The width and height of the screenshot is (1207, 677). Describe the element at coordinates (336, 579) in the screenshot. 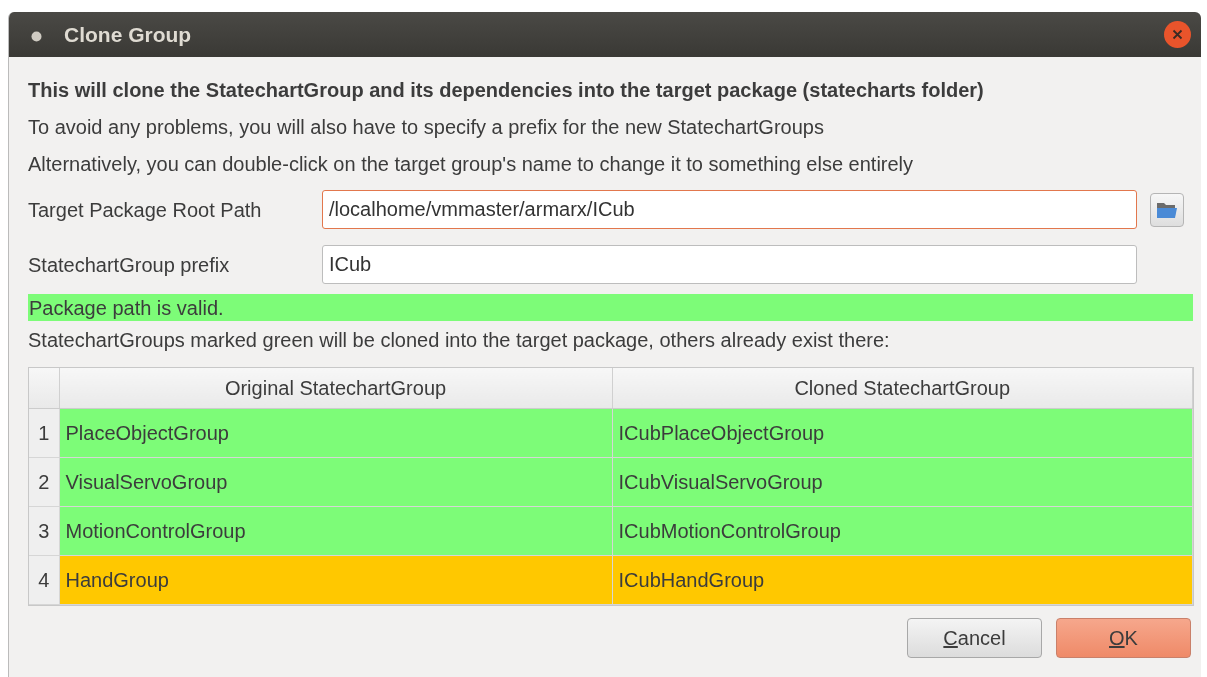

I see `table-cell: HandGroup` at that location.